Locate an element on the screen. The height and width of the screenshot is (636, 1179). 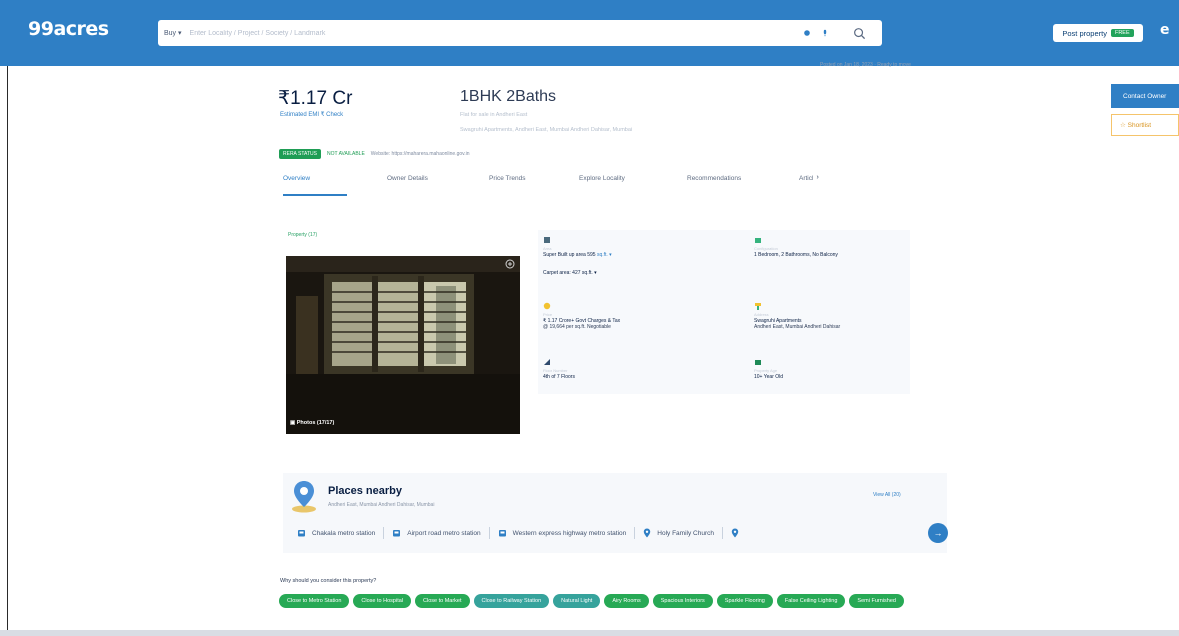
chevron-right-icon: → is located at coordinates (938, 533).